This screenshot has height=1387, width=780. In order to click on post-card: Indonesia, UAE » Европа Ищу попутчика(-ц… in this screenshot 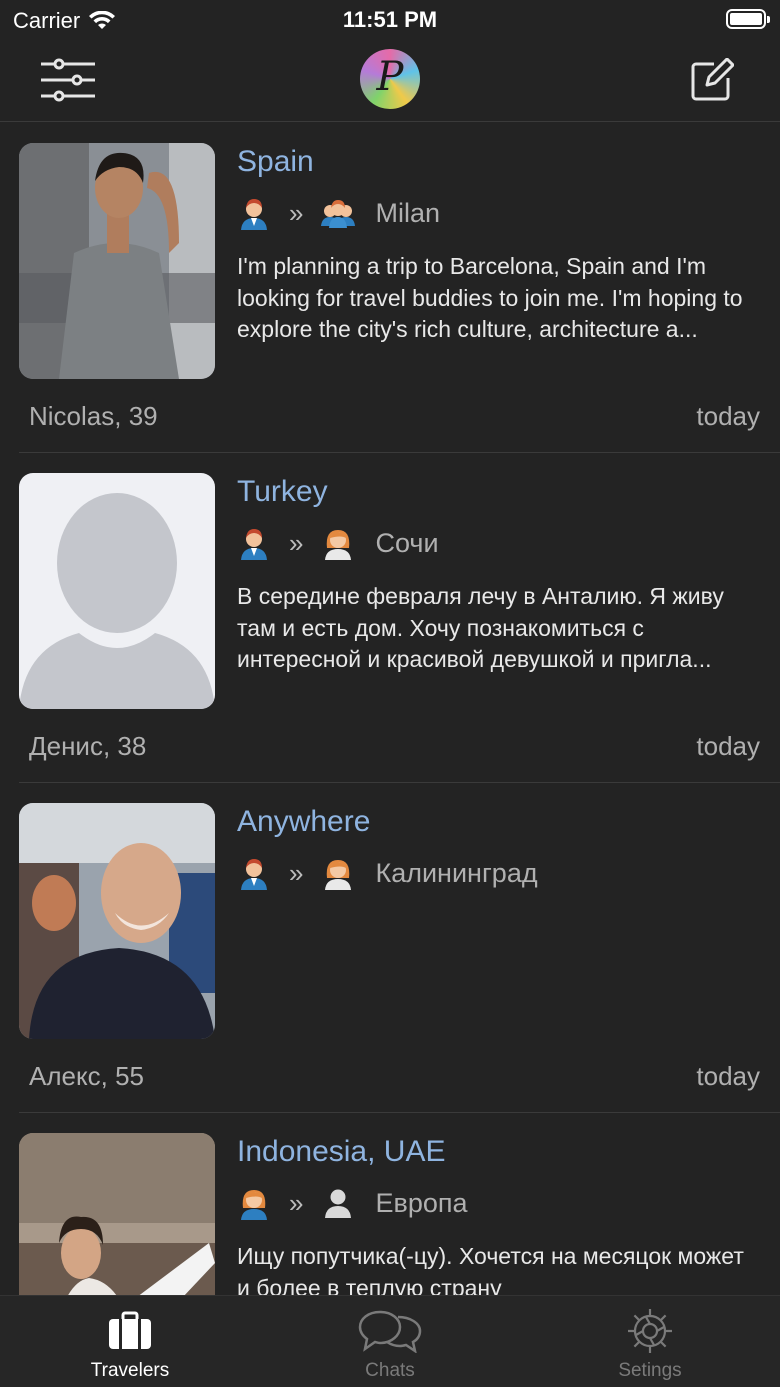, I will do `click(399, 1204)`.